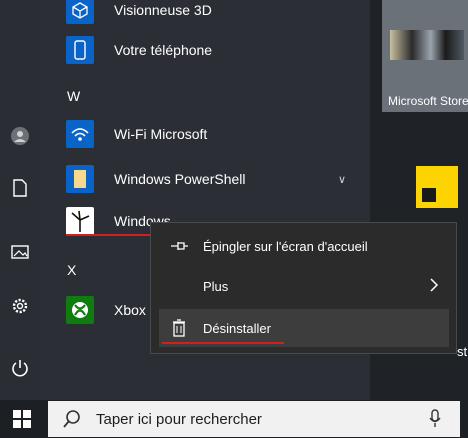  Describe the element at coordinates (20, 188) in the screenshot. I see `documents-icon` at that location.